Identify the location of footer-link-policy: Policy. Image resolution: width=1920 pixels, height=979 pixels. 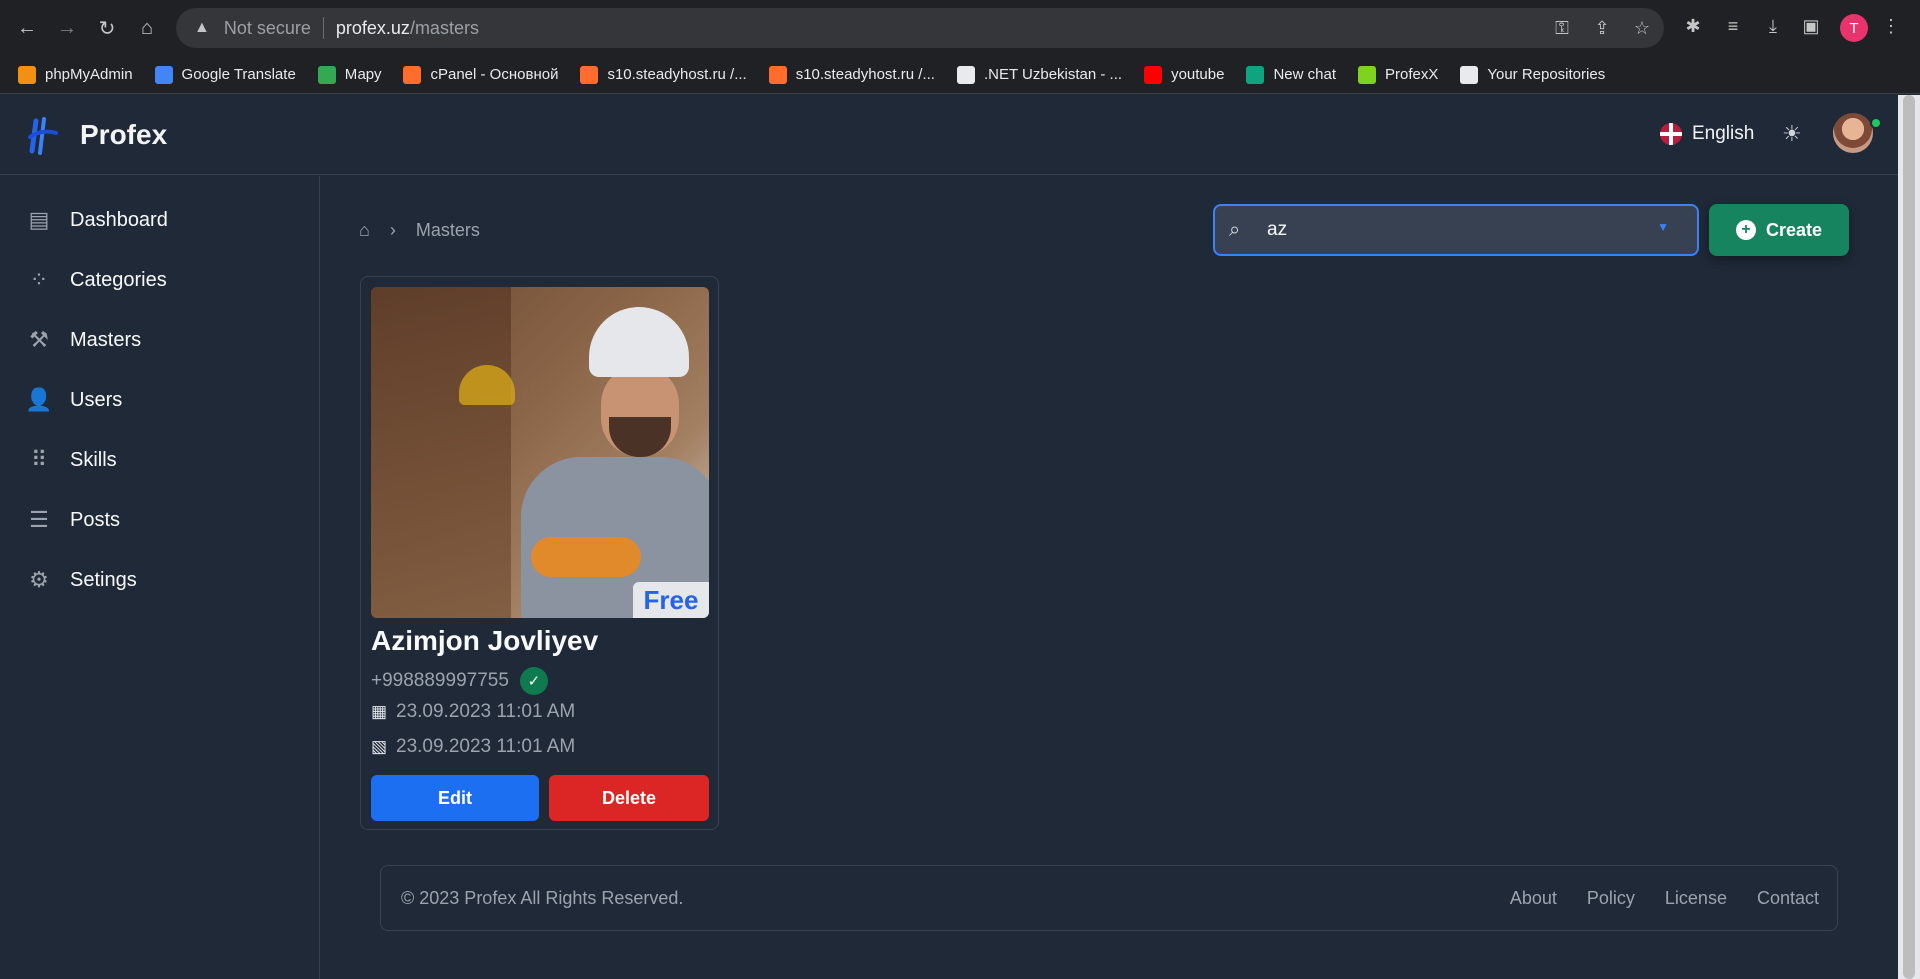
(1611, 898).